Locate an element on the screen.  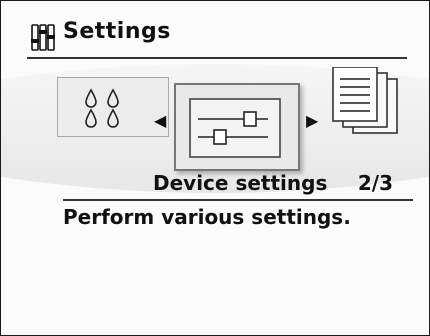
carousel-item-documents is located at coordinates (371, 101).